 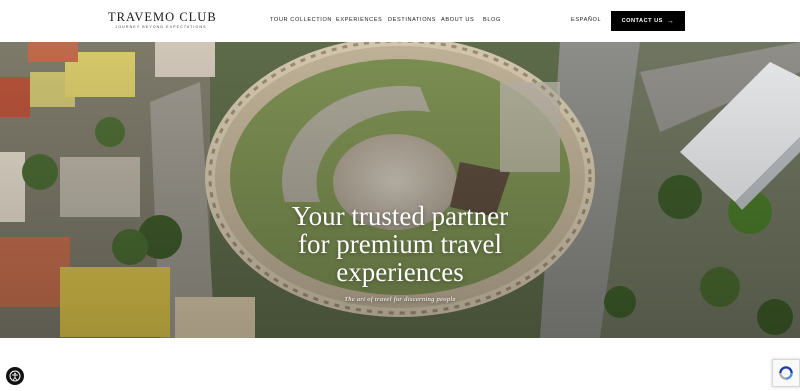 I want to click on hero-title-line: Your trusted partner, so click(x=400, y=216).